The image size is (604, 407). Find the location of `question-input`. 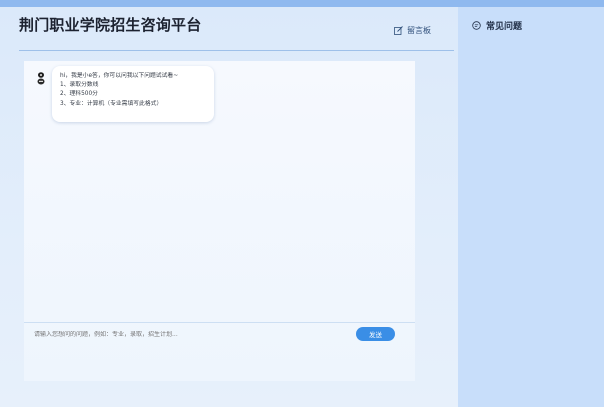

question-input is located at coordinates (184, 334).